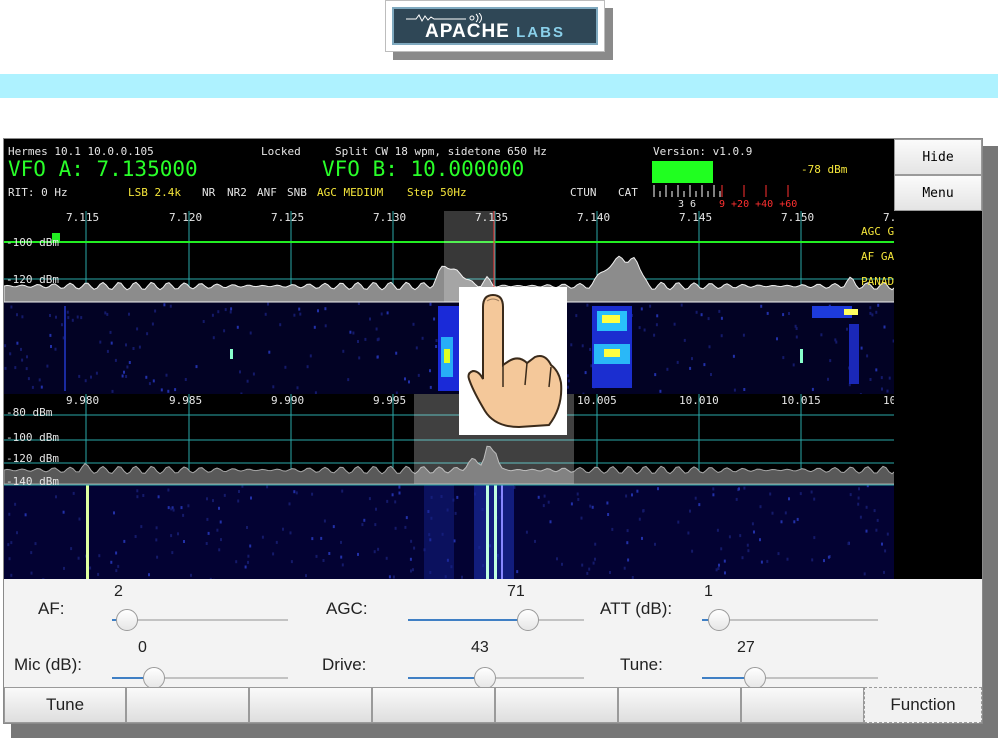 The width and height of the screenshot is (998, 738). What do you see at coordinates (641, 664) in the screenshot?
I see `tune-label: Tune:` at bounding box center [641, 664].